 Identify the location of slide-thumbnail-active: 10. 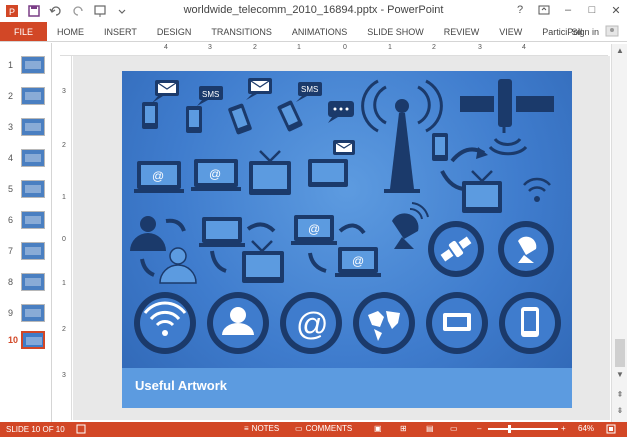
(26, 341).